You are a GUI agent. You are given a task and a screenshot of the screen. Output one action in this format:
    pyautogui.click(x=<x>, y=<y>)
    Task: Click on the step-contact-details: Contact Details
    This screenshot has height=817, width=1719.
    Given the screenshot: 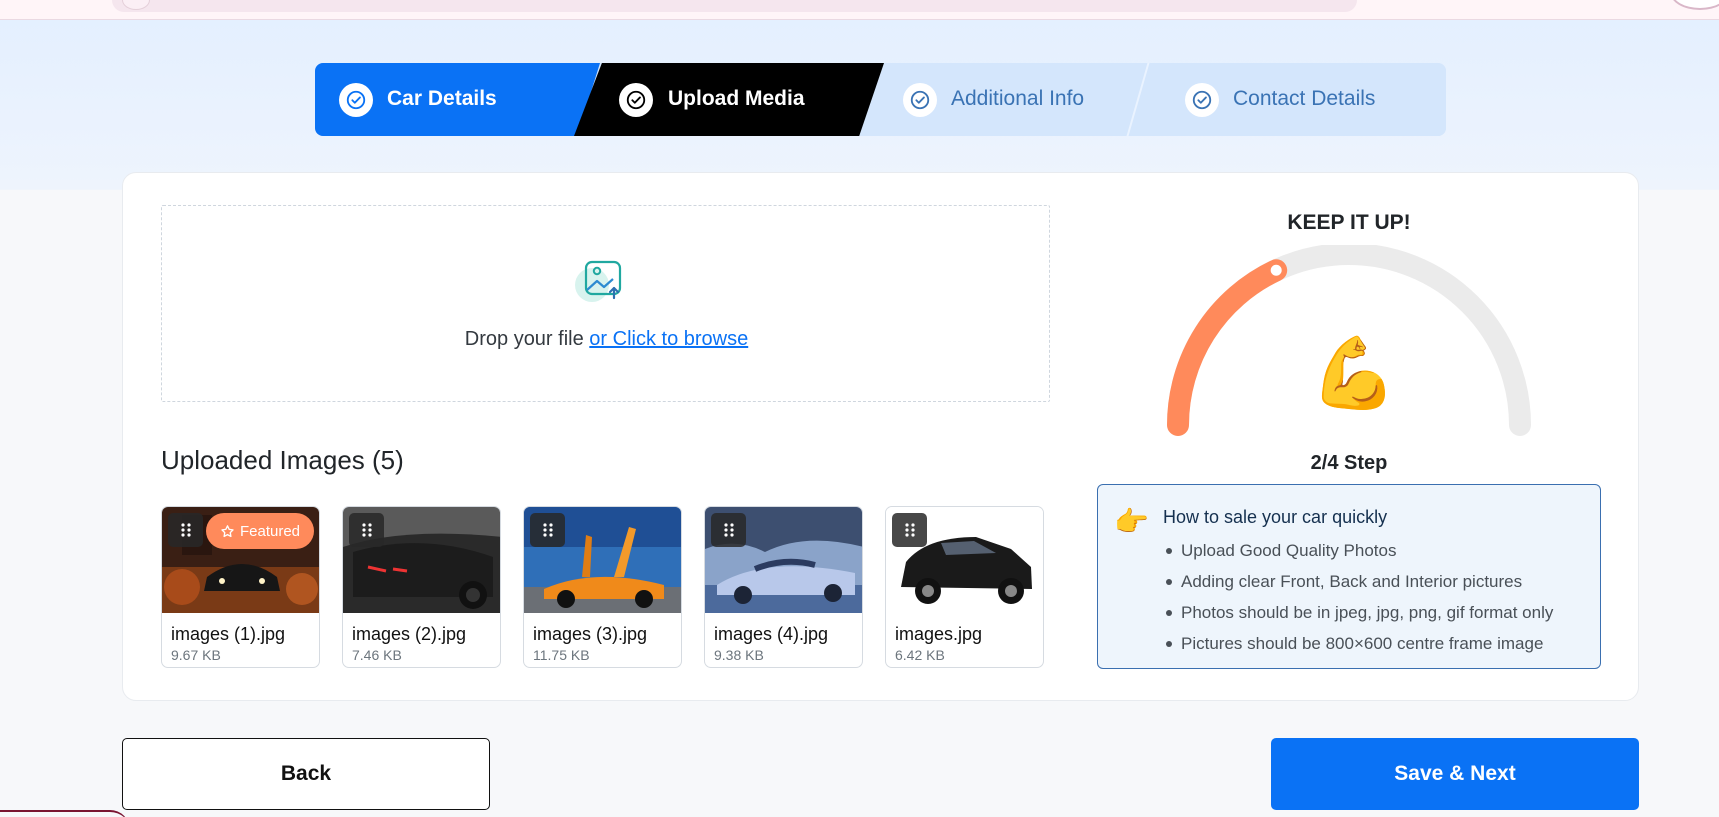 What is the action you would take?
    pyautogui.click(x=1291, y=99)
    